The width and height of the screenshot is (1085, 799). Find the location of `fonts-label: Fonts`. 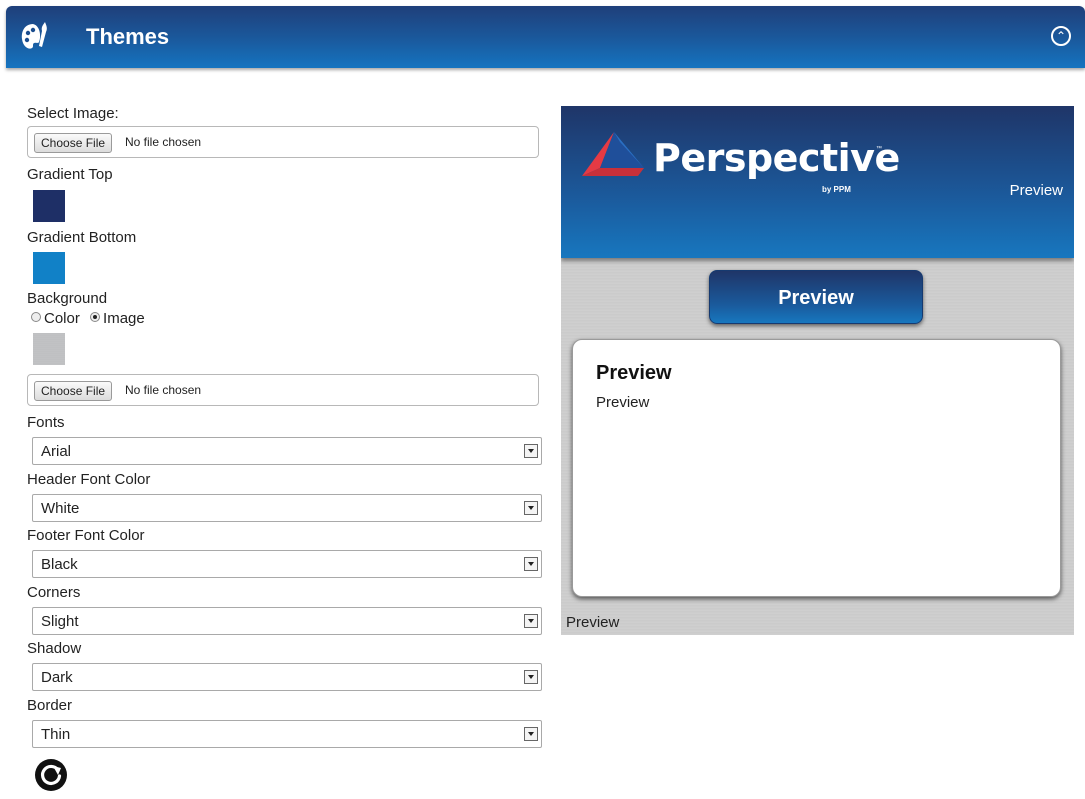

fonts-label: Fonts is located at coordinates (46, 422).